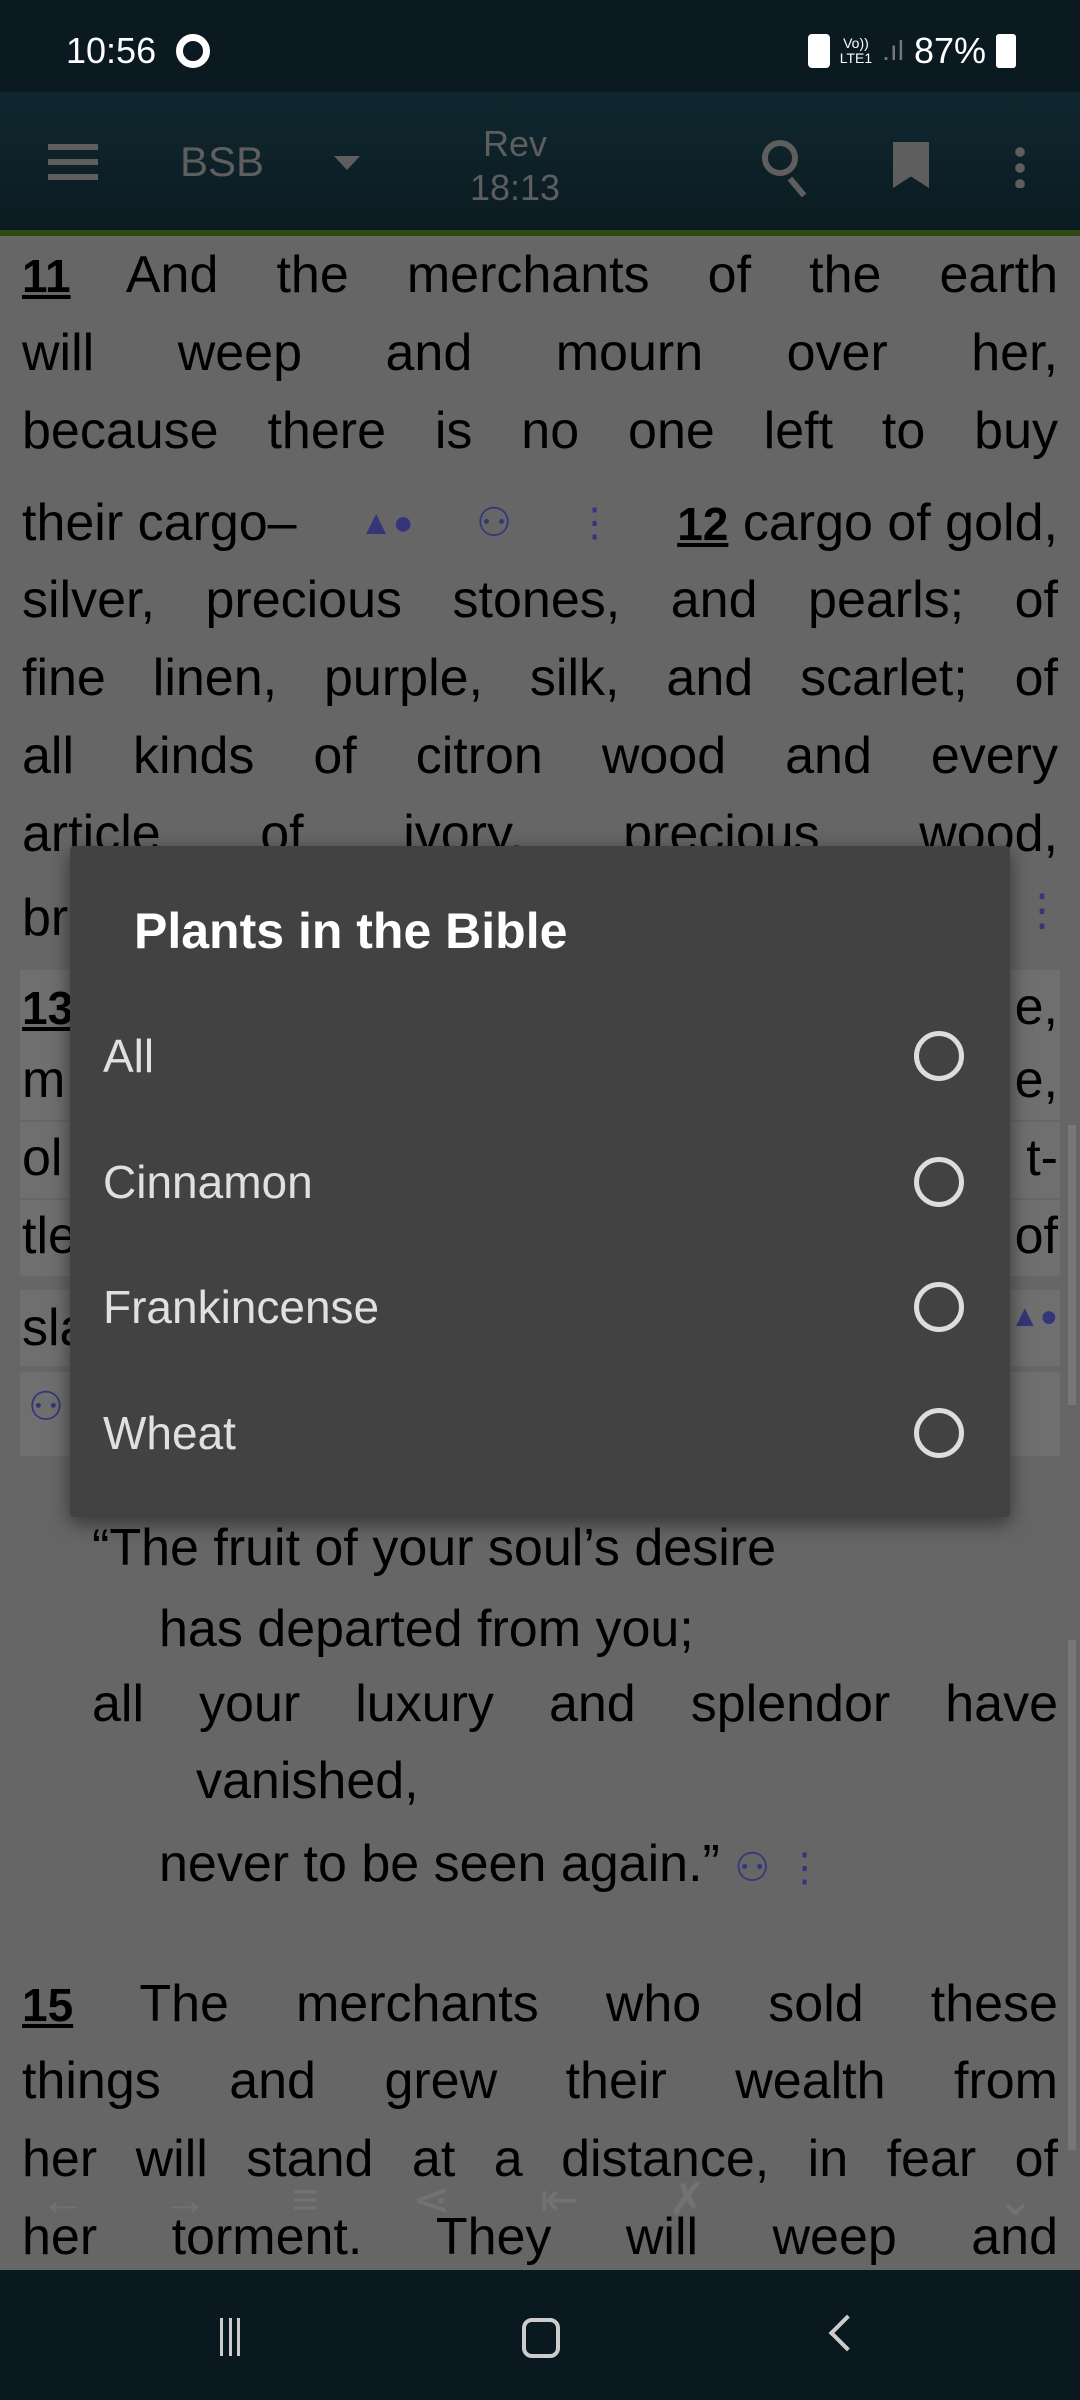 The height and width of the screenshot is (2400, 1080). What do you see at coordinates (540, 600) in the screenshot?
I see `text-line: silver, precious stones, and pearls; of` at bounding box center [540, 600].